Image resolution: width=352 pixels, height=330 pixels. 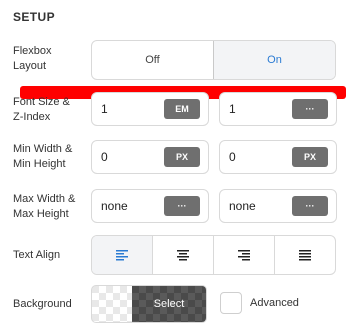 What do you see at coordinates (232, 109) in the screenshot?
I see `z-index-value: 1` at bounding box center [232, 109].